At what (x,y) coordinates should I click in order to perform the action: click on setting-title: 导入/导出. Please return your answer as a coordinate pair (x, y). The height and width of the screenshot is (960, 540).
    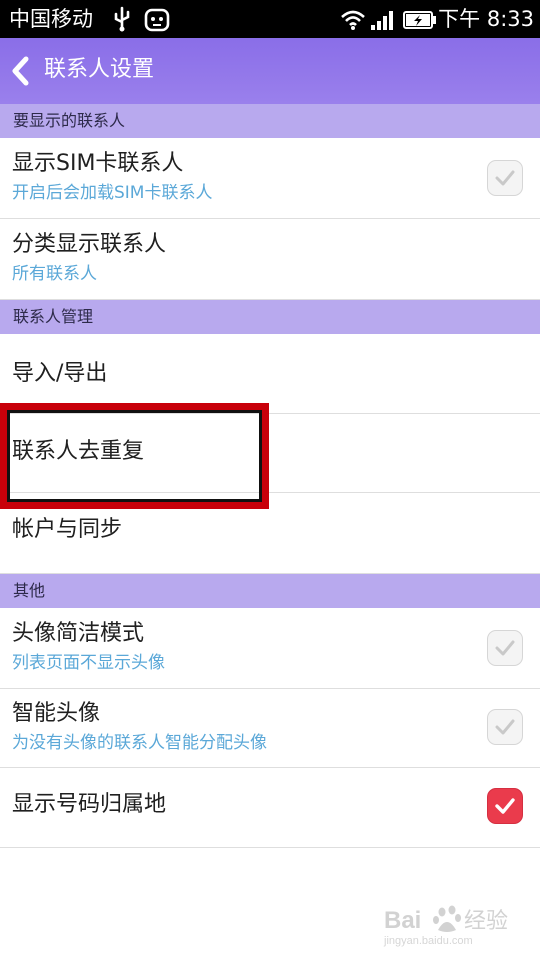
    Looking at the image, I should click on (60, 373).